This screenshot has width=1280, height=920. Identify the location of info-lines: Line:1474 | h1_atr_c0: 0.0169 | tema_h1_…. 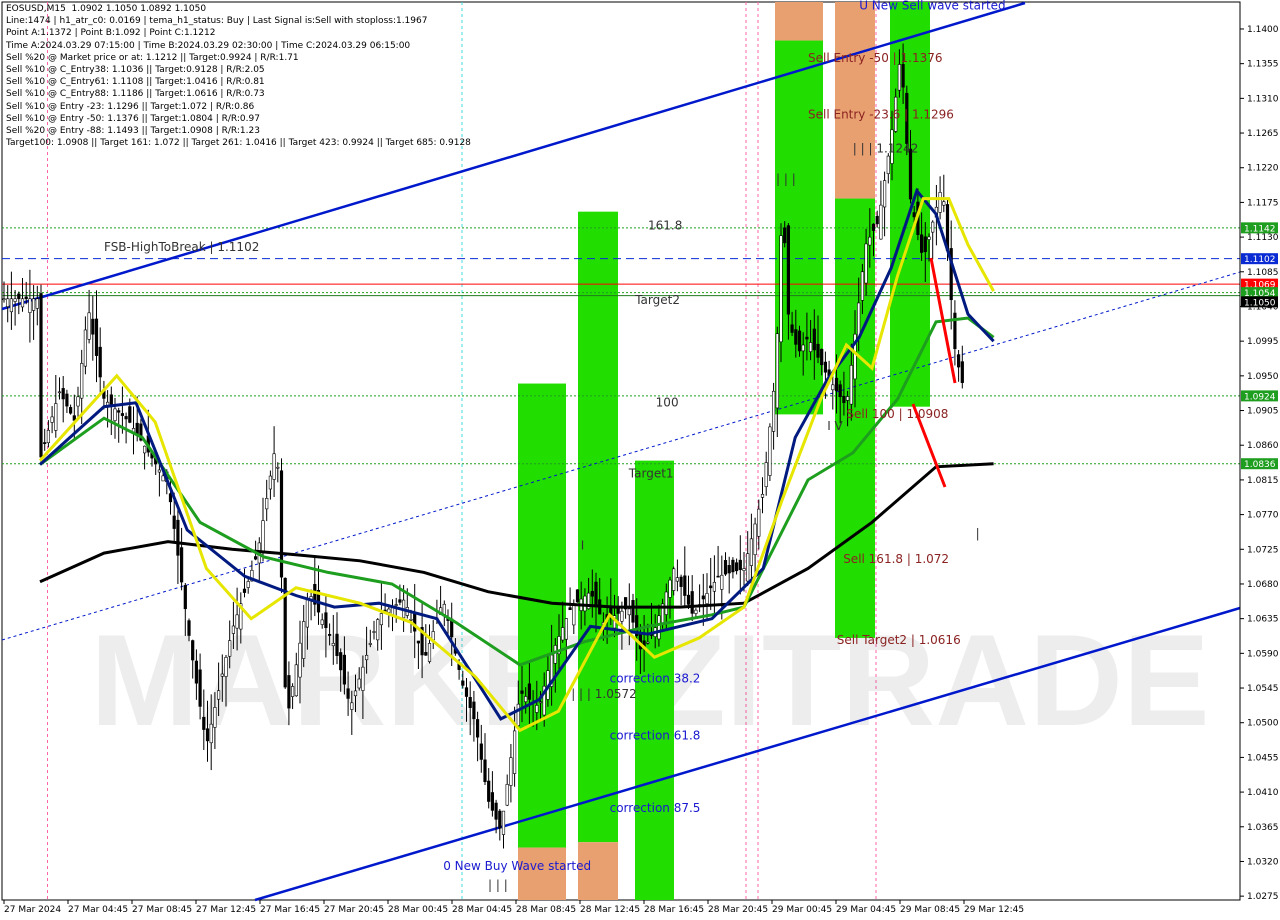
(238, 82).